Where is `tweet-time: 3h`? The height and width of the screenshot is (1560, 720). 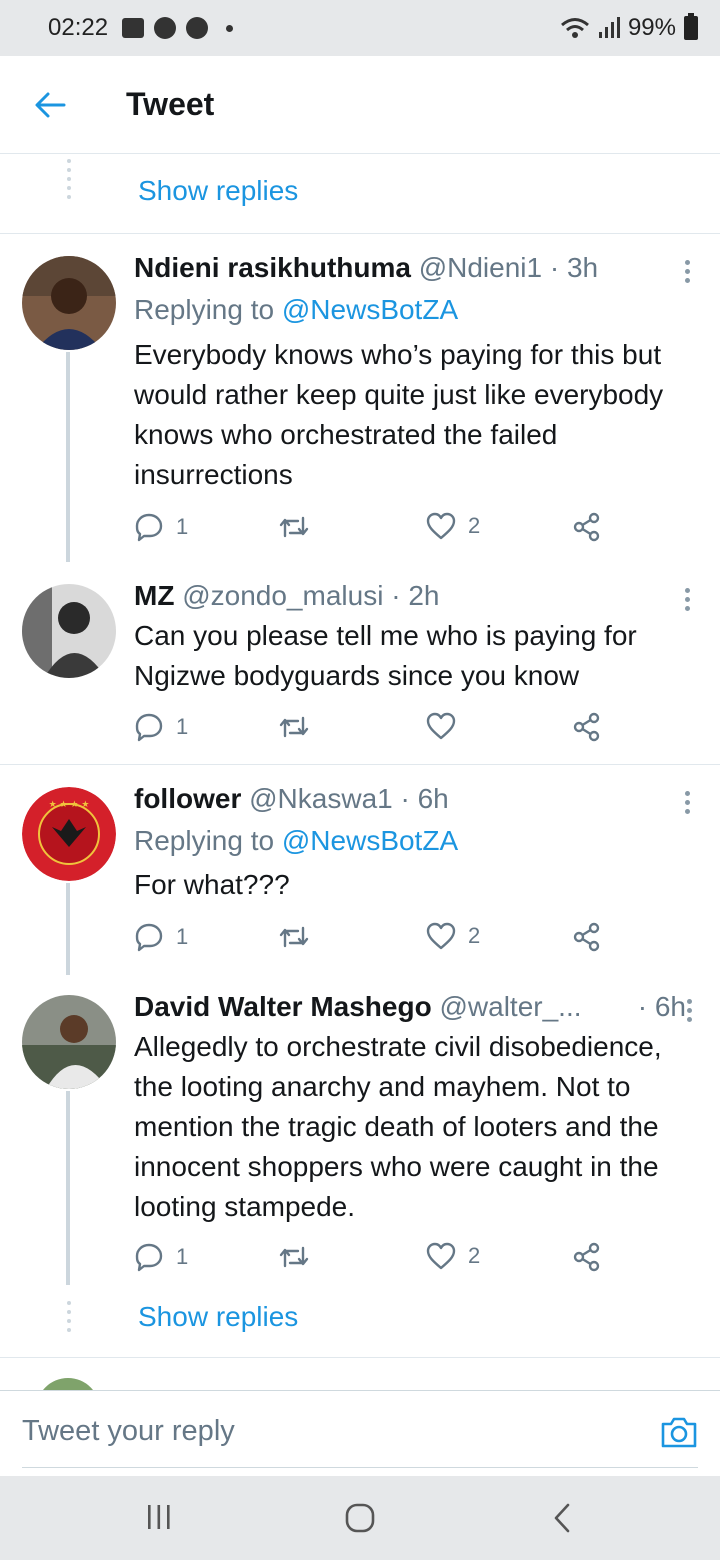 tweet-time: 3h is located at coordinates (582, 267).